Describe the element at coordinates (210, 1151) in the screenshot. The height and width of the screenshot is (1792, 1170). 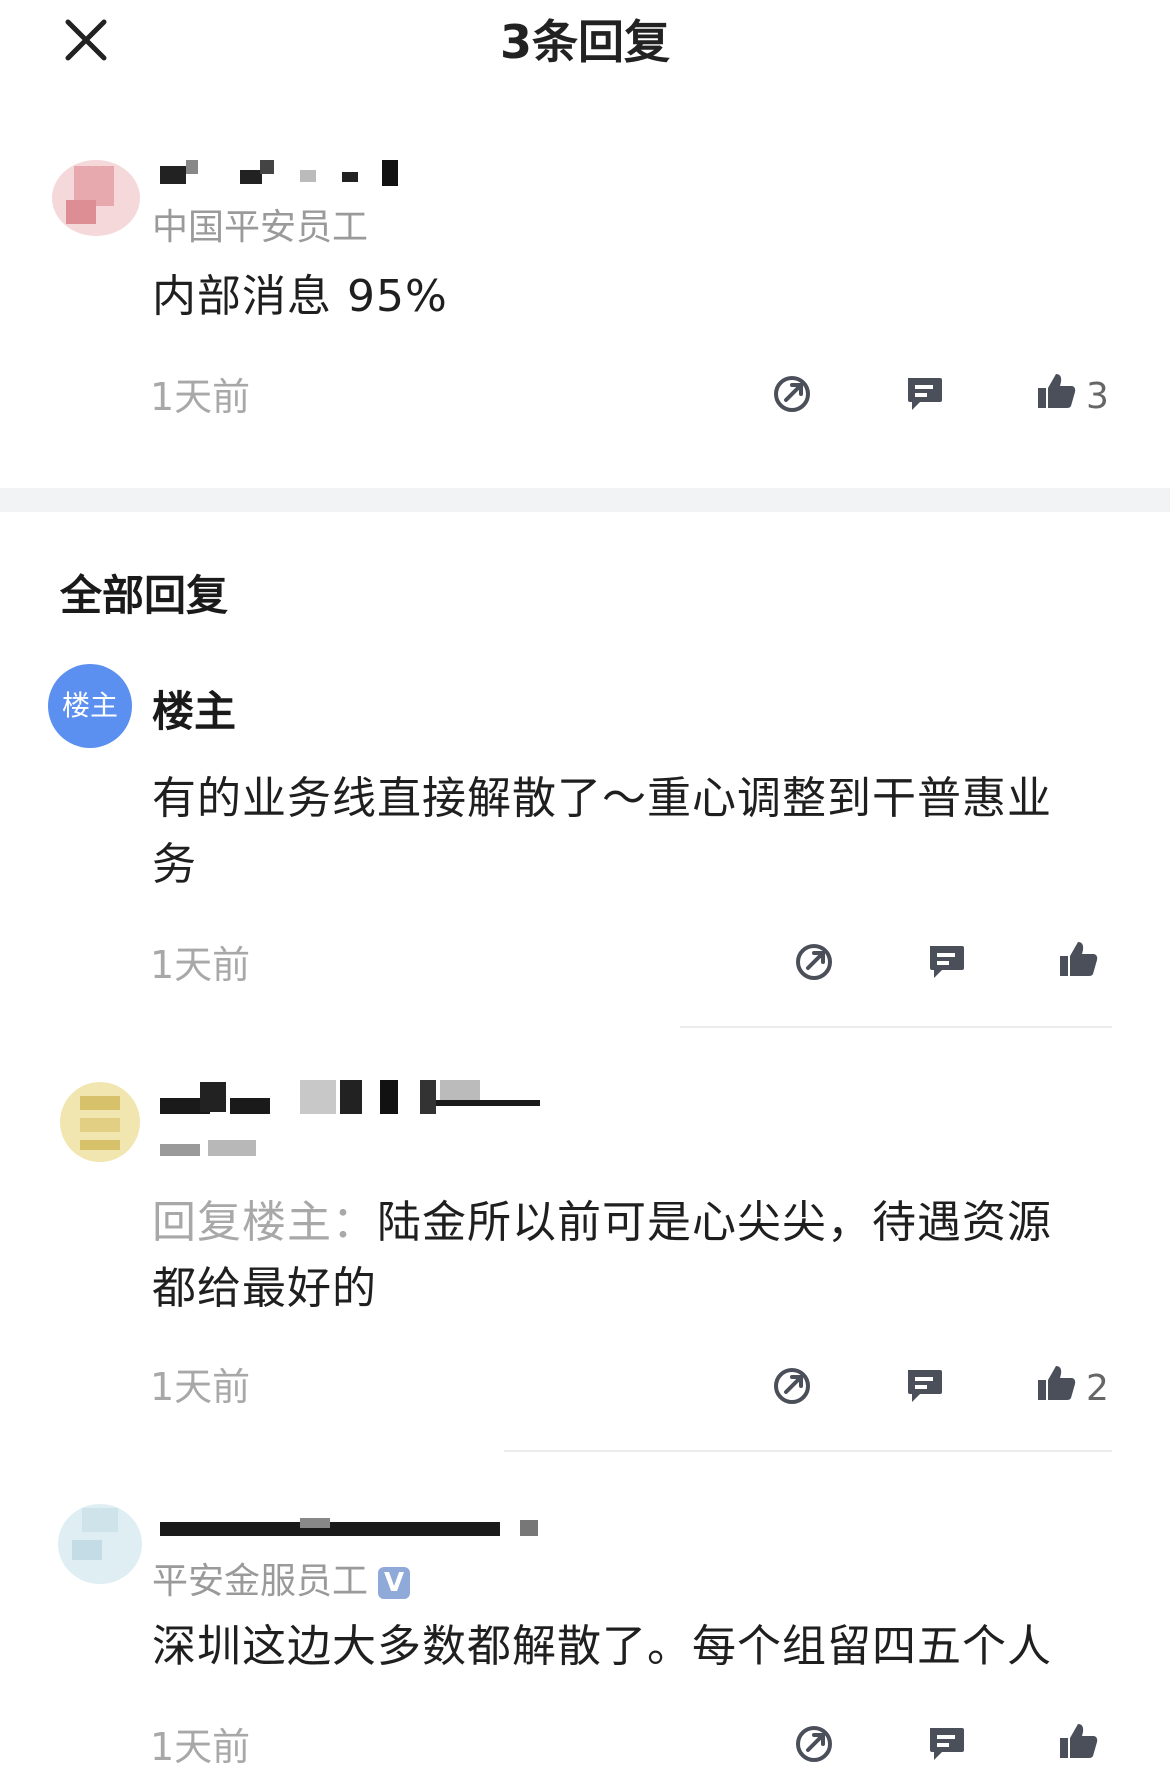
I see `author-subtitle-redacted` at that location.